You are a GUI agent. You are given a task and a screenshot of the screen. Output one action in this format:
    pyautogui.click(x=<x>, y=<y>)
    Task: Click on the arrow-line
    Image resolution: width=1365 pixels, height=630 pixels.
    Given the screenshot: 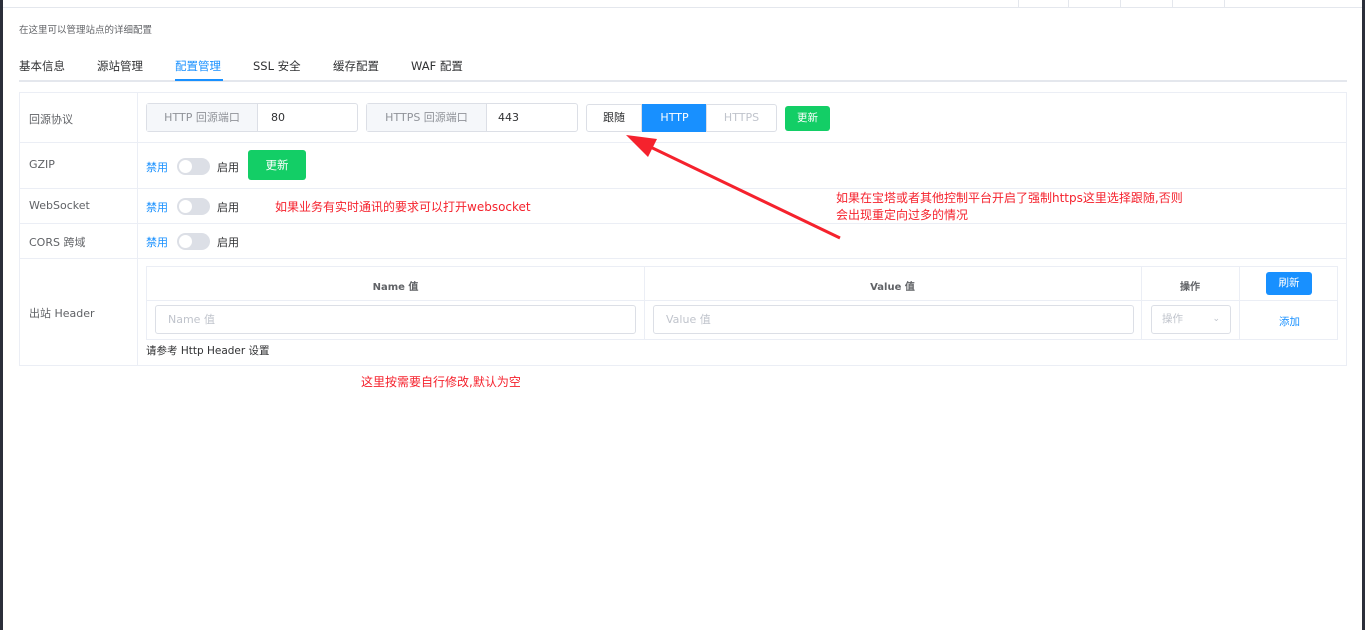 What is the action you would take?
    pyautogui.click(x=740, y=190)
    